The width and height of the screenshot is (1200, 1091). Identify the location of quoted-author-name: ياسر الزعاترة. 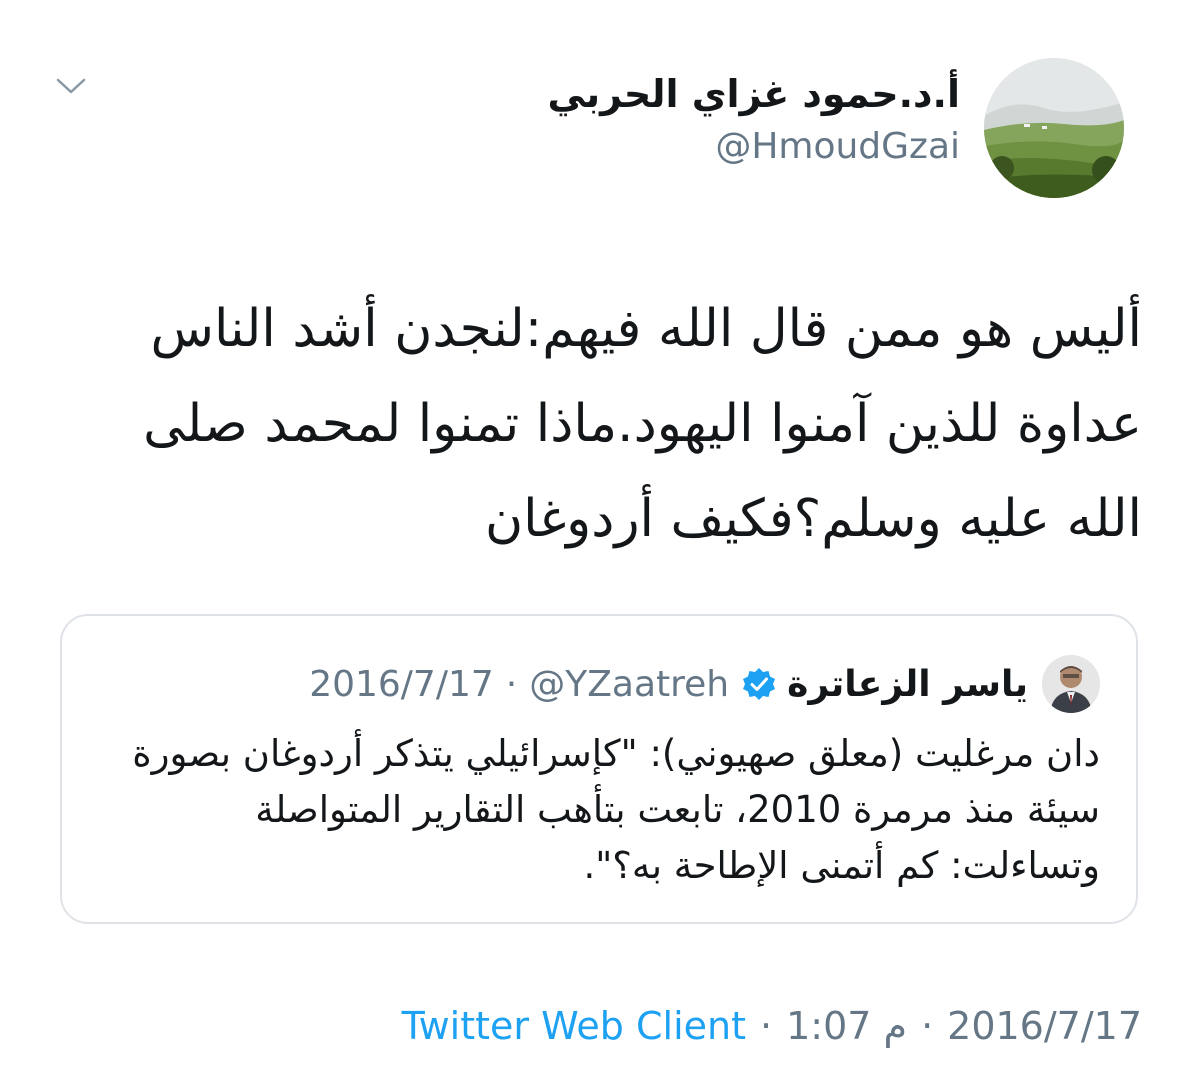
(907, 684).